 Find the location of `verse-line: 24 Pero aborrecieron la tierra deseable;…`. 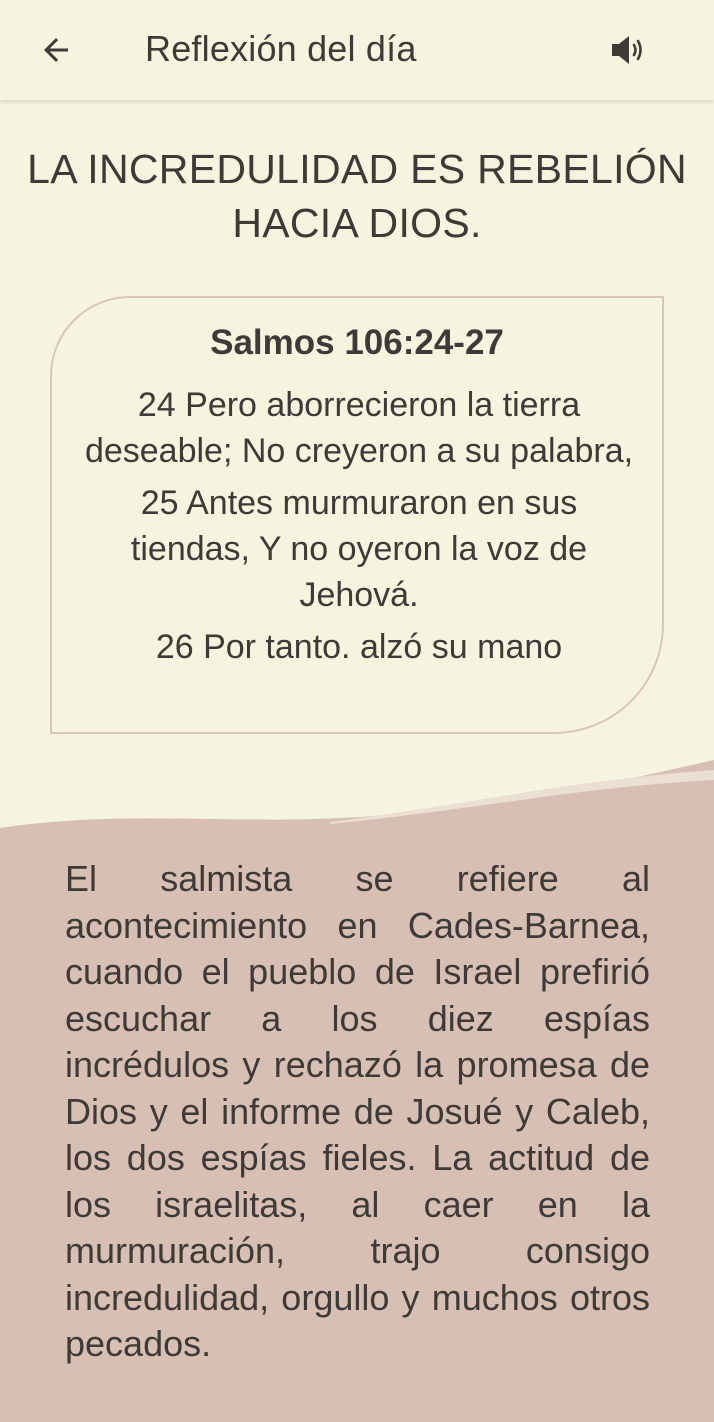

verse-line: 24 Pero aborrecieron la tierra deseable;… is located at coordinates (359, 428).